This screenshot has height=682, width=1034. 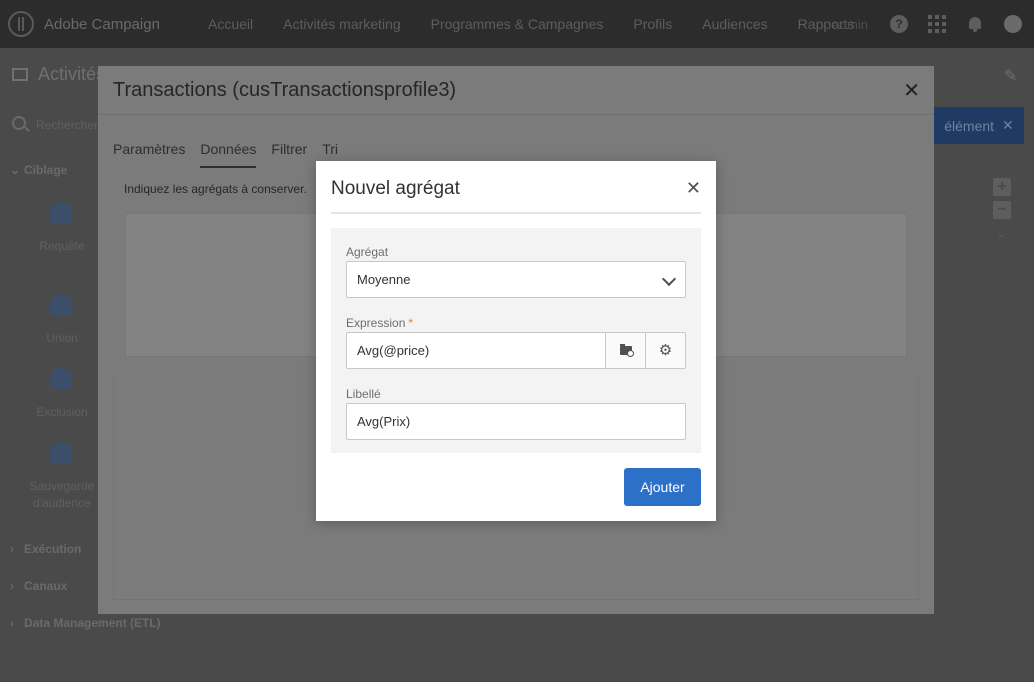 I want to click on libelle-label: Libellé, so click(x=363, y=394).